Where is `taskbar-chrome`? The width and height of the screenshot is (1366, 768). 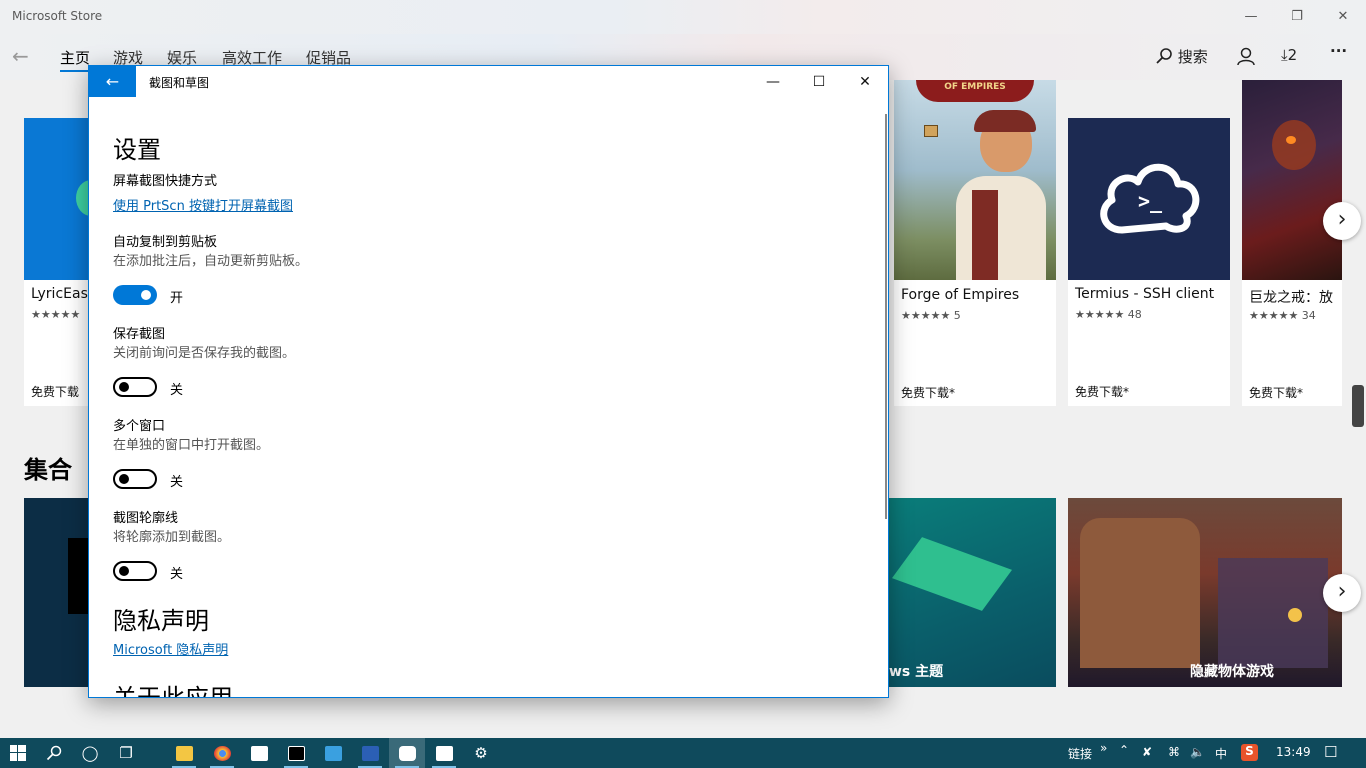 taskbar-chrome is located at coordinates (222, 753).